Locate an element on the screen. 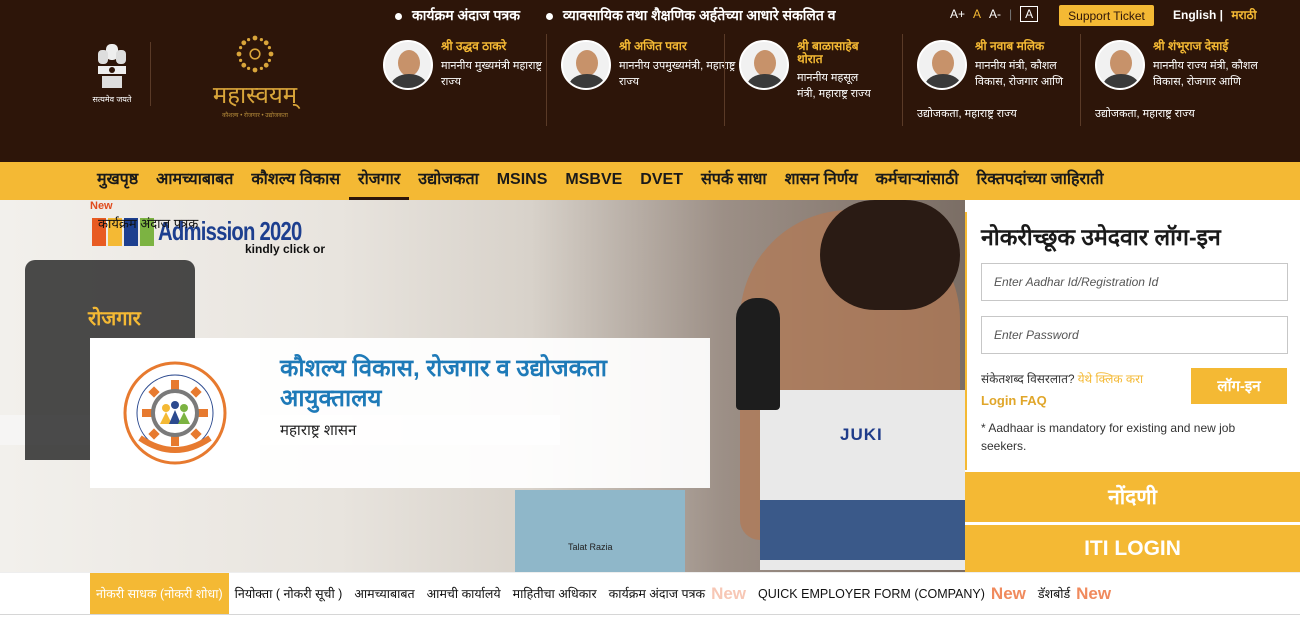 Image resolution: width=1300 pixels, height=627 pixels. tab-our-offices: आमची कार्यालये is located at coordinates (464, 594).